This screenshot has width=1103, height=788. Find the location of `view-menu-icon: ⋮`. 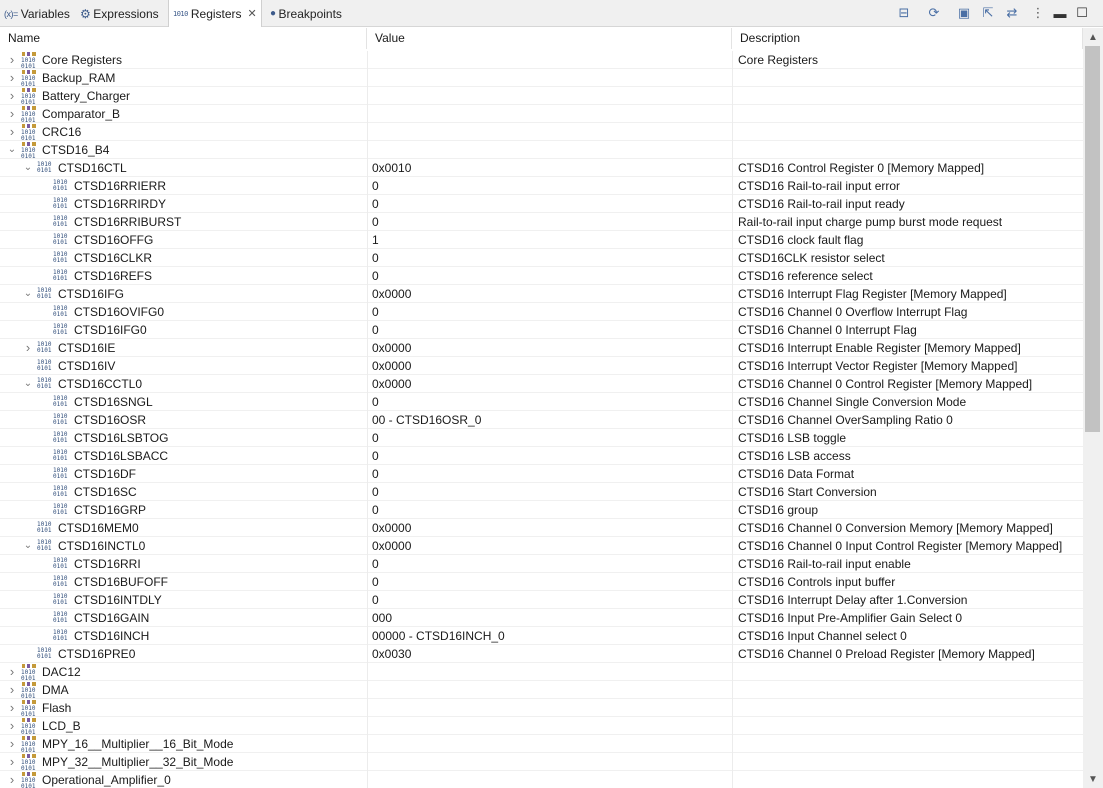

view-menu-icon: ⋮ is located at coordinates (1038, 13).